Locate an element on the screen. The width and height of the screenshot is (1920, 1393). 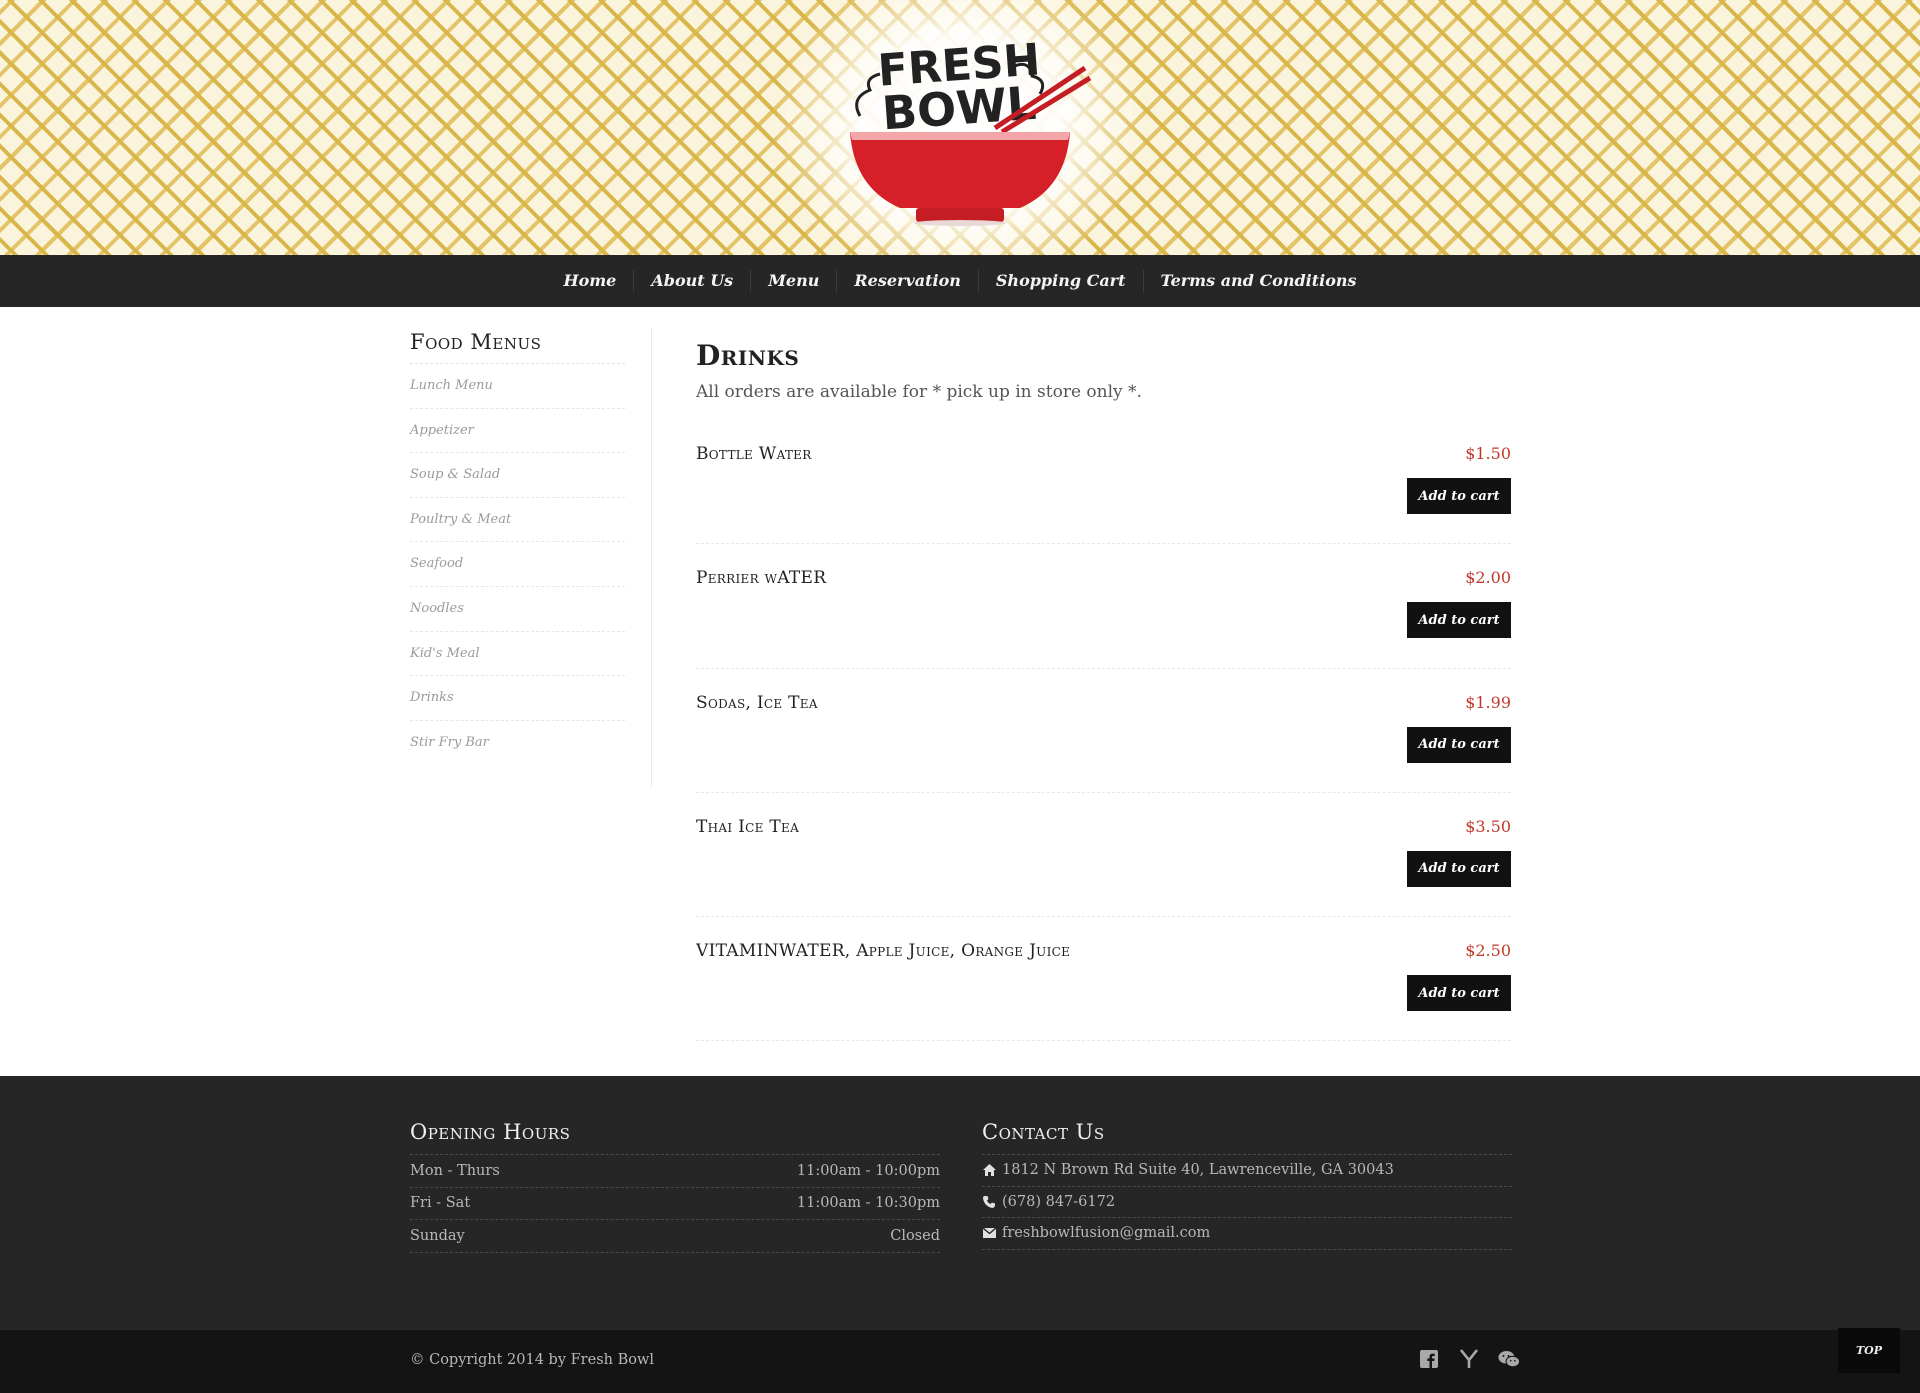
nav-shopping-cart: Shopping Cart is located at coordinates (1060, 281).